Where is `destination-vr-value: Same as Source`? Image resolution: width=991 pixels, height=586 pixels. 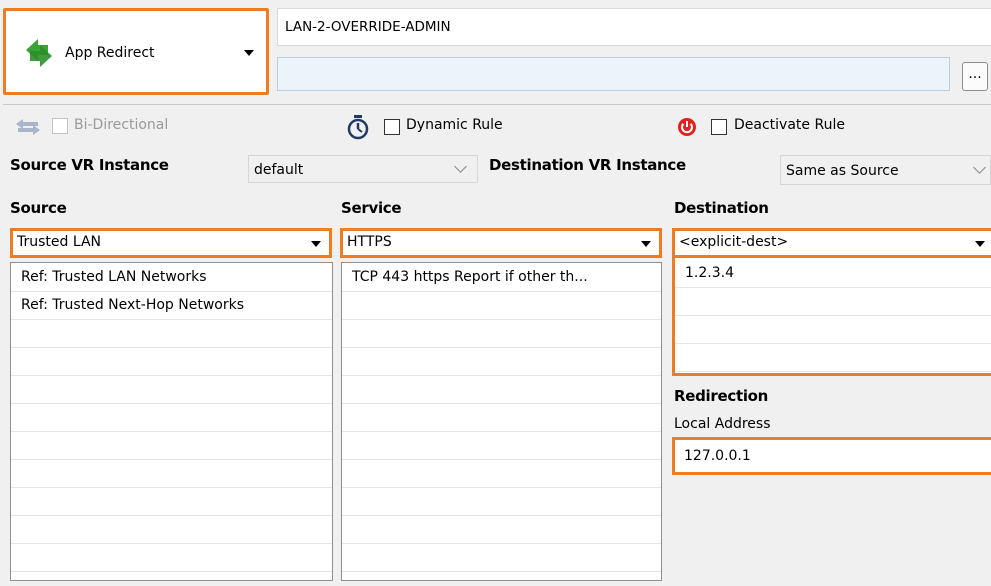 destination-vr-value: Same as Source is located at coordinates (842, 171).